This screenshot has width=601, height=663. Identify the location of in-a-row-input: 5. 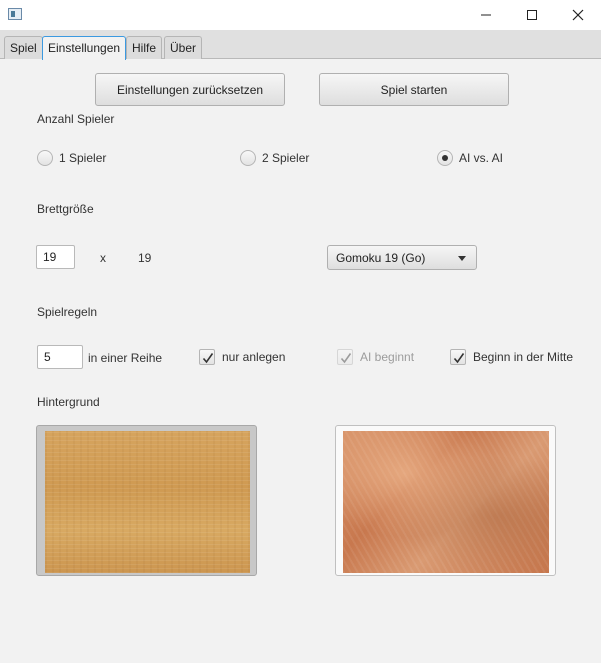
(60, 357).